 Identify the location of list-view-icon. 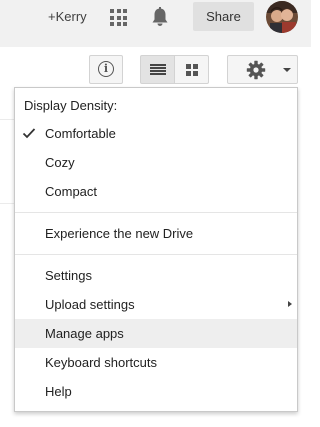
(158, 70).